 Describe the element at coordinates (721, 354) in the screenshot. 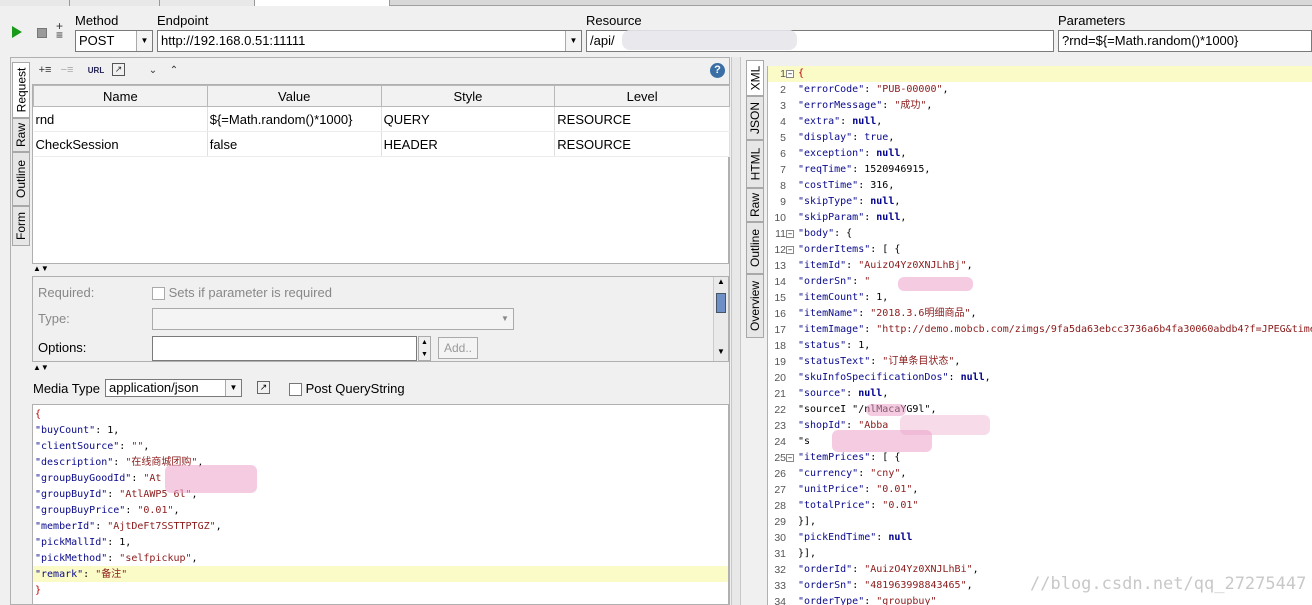

I see `scroll-down-icon: ▼` at that location.